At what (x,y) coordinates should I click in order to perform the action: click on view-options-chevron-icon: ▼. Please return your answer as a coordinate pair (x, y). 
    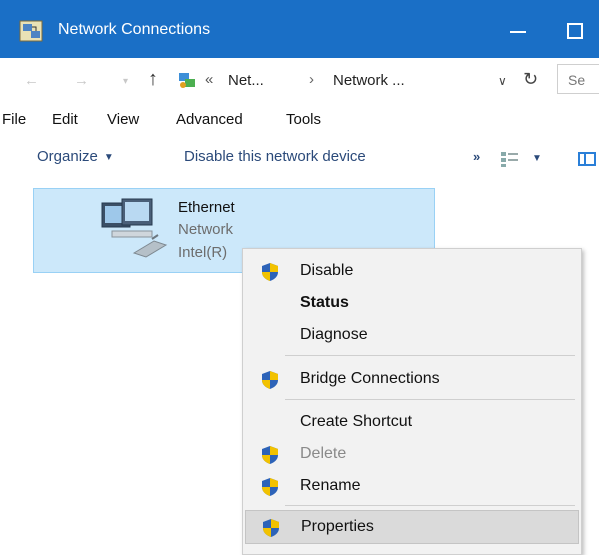
    Looking at the image, I should click on (537, 158).